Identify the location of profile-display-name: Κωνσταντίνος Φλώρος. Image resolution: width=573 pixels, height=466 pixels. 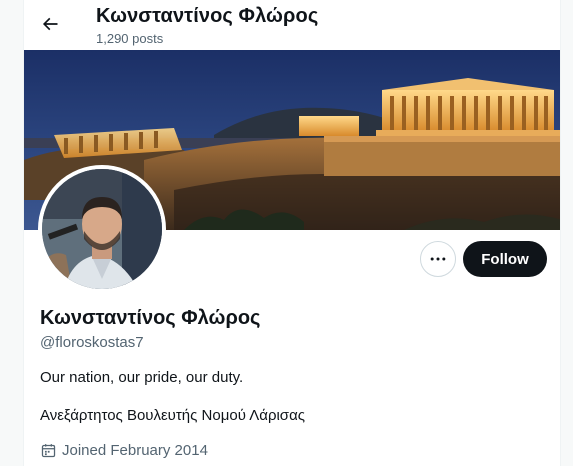
(150, 318).